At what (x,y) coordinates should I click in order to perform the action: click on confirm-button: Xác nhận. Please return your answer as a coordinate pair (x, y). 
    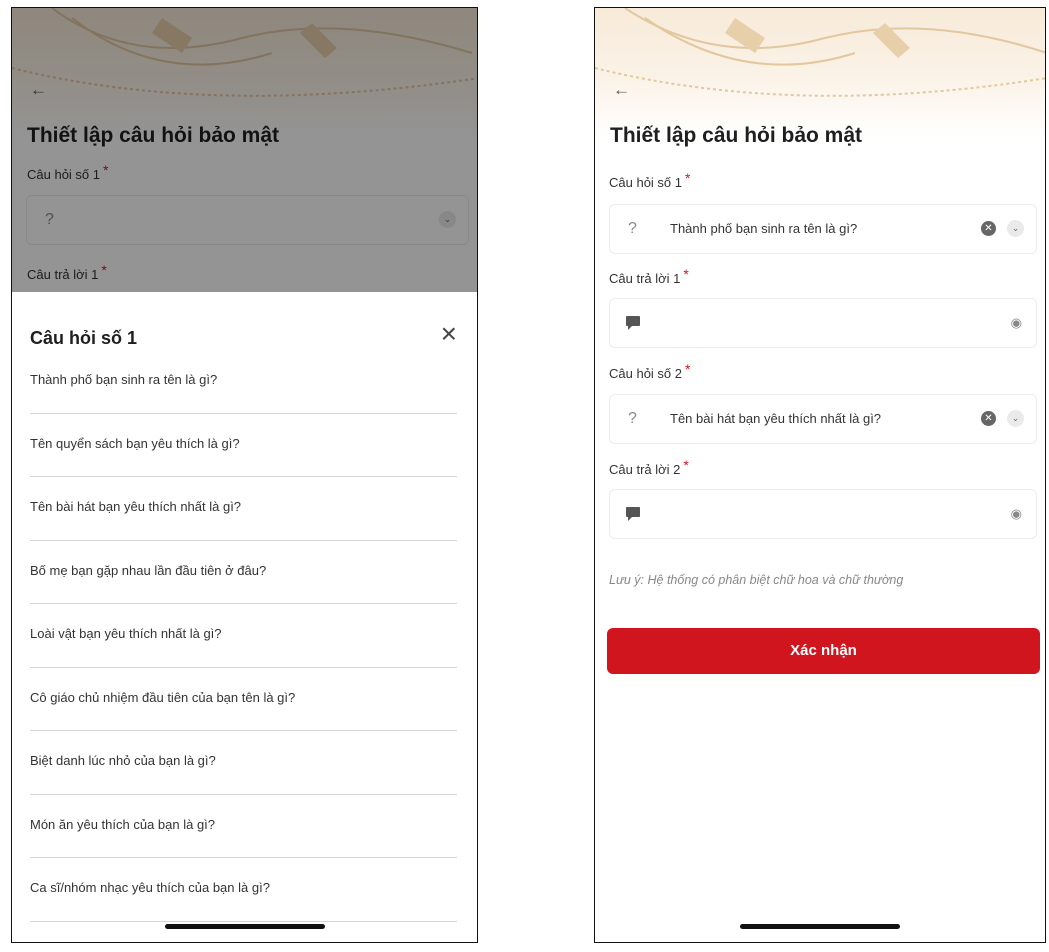
    Looking at the image, I should click on (823, 651).